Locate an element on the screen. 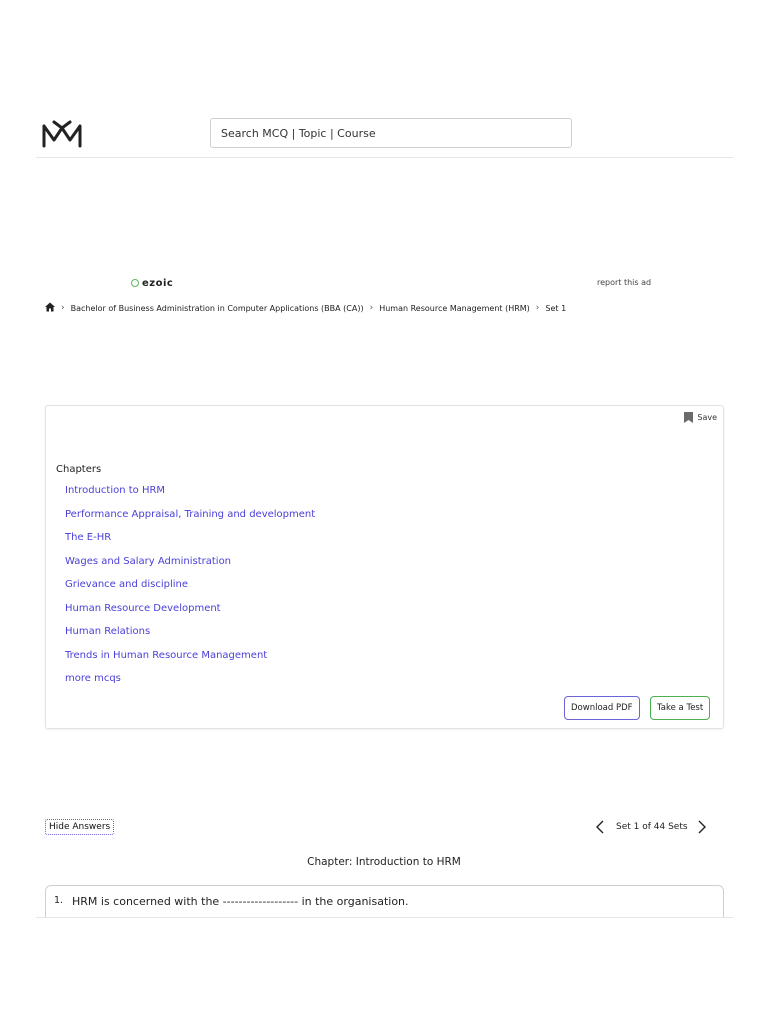  chapter-link: Wages and Salary Administration is located at coordinates (190, 568).